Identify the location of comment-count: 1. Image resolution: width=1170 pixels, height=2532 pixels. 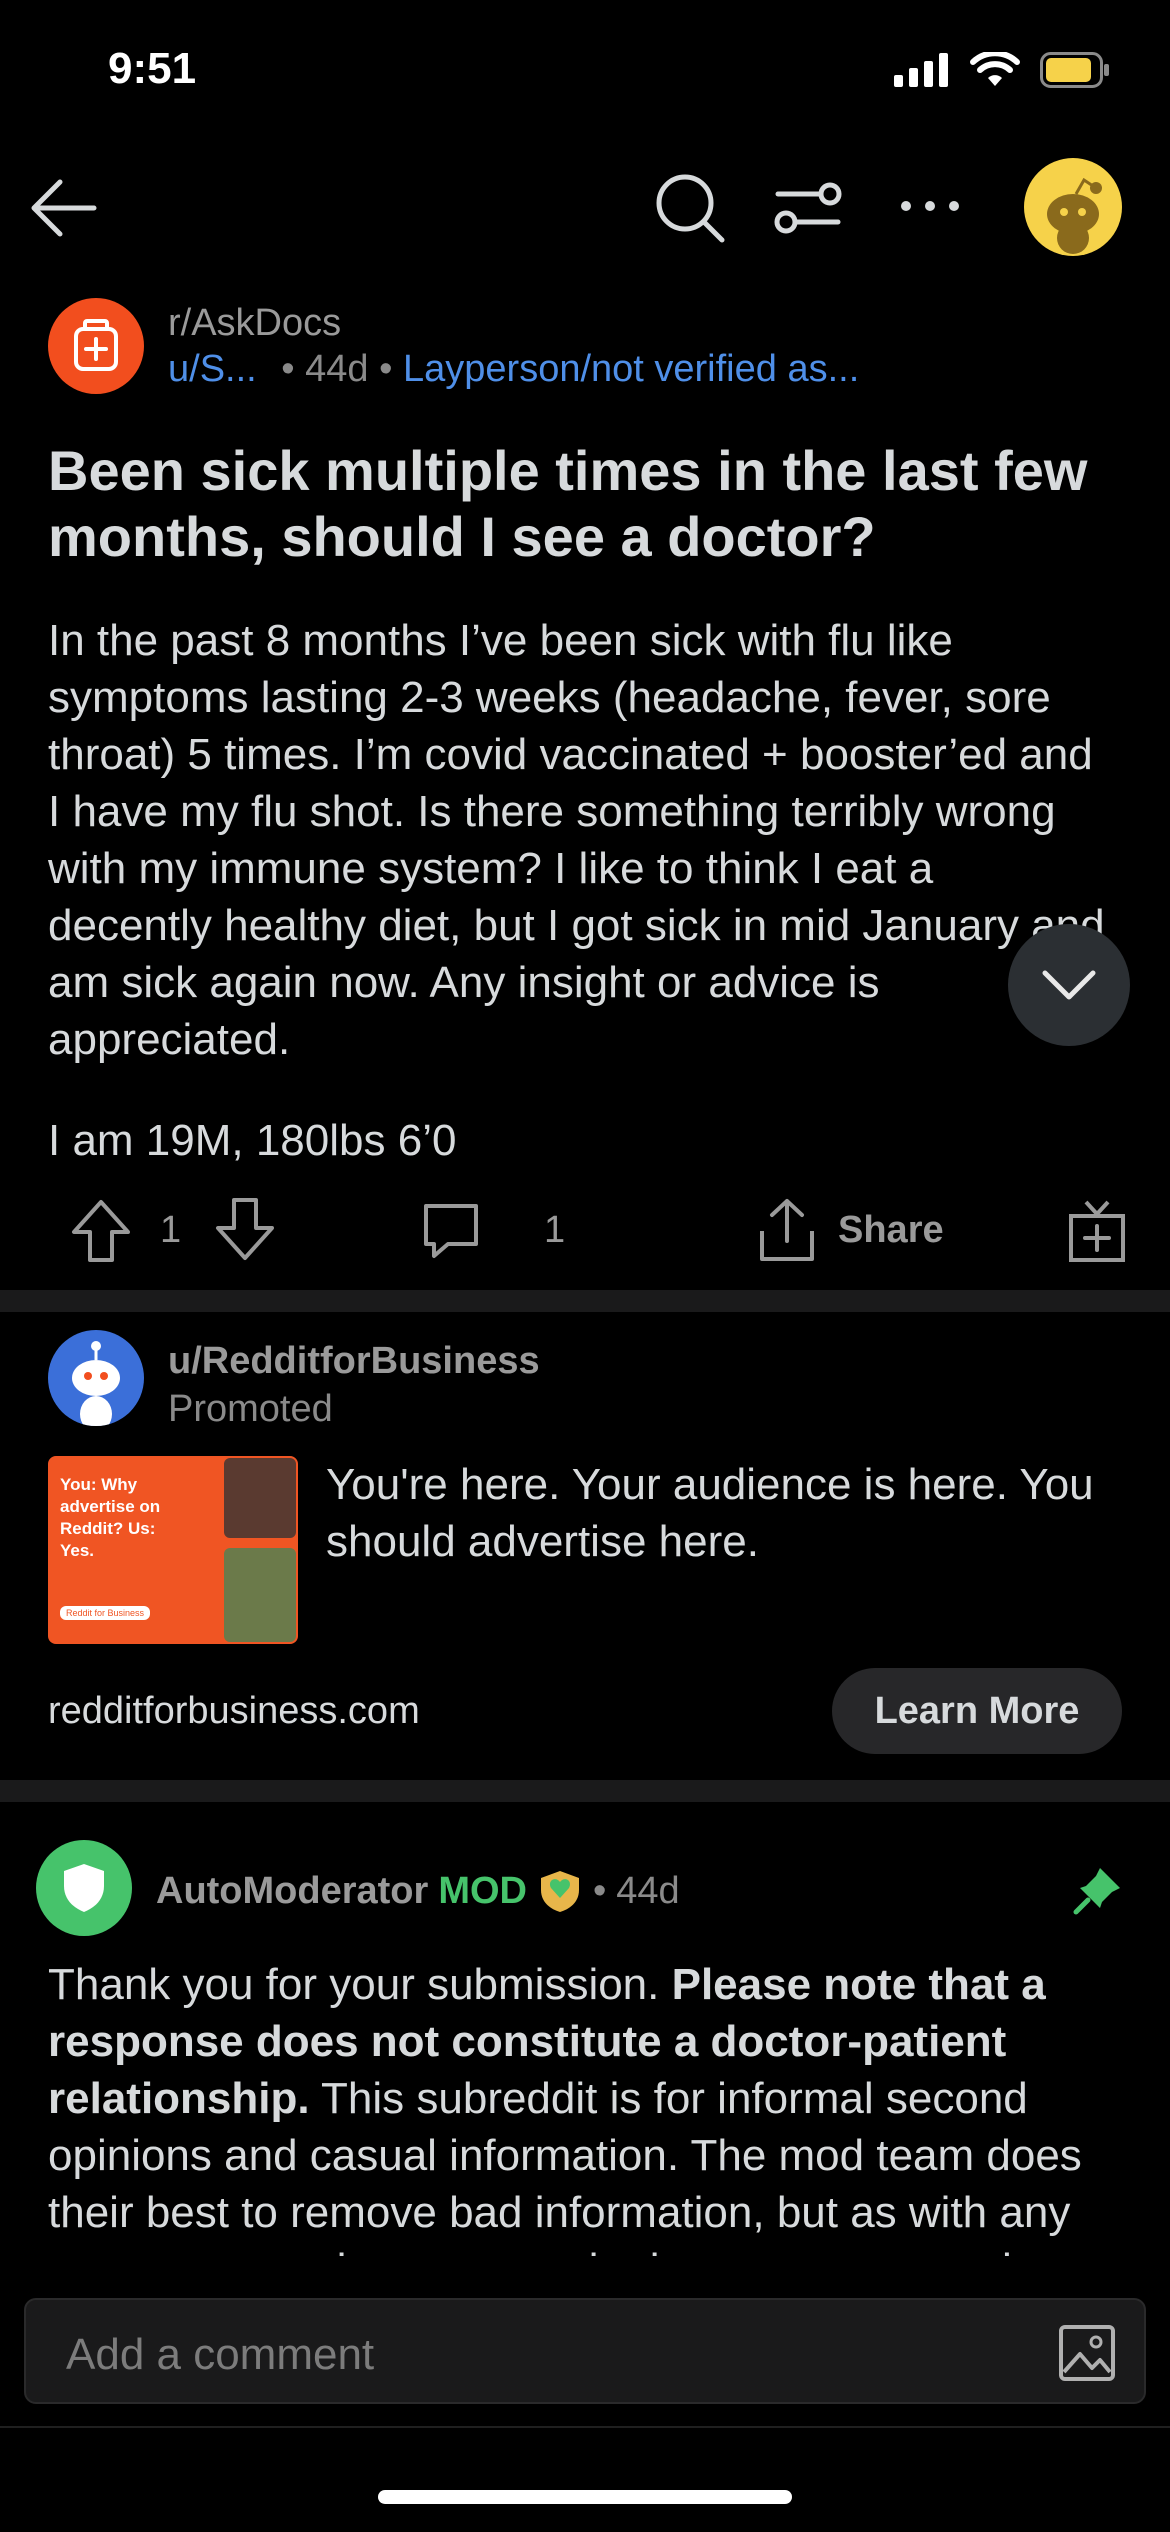
(555, 1229).